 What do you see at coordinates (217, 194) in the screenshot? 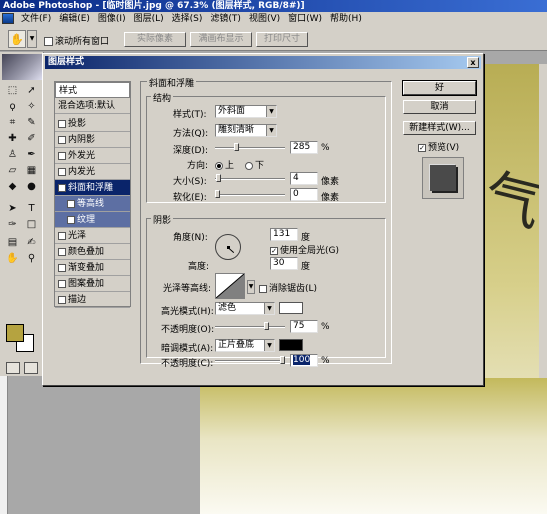
I see `soften-slider-thumb` at bounding box center [217, 194].